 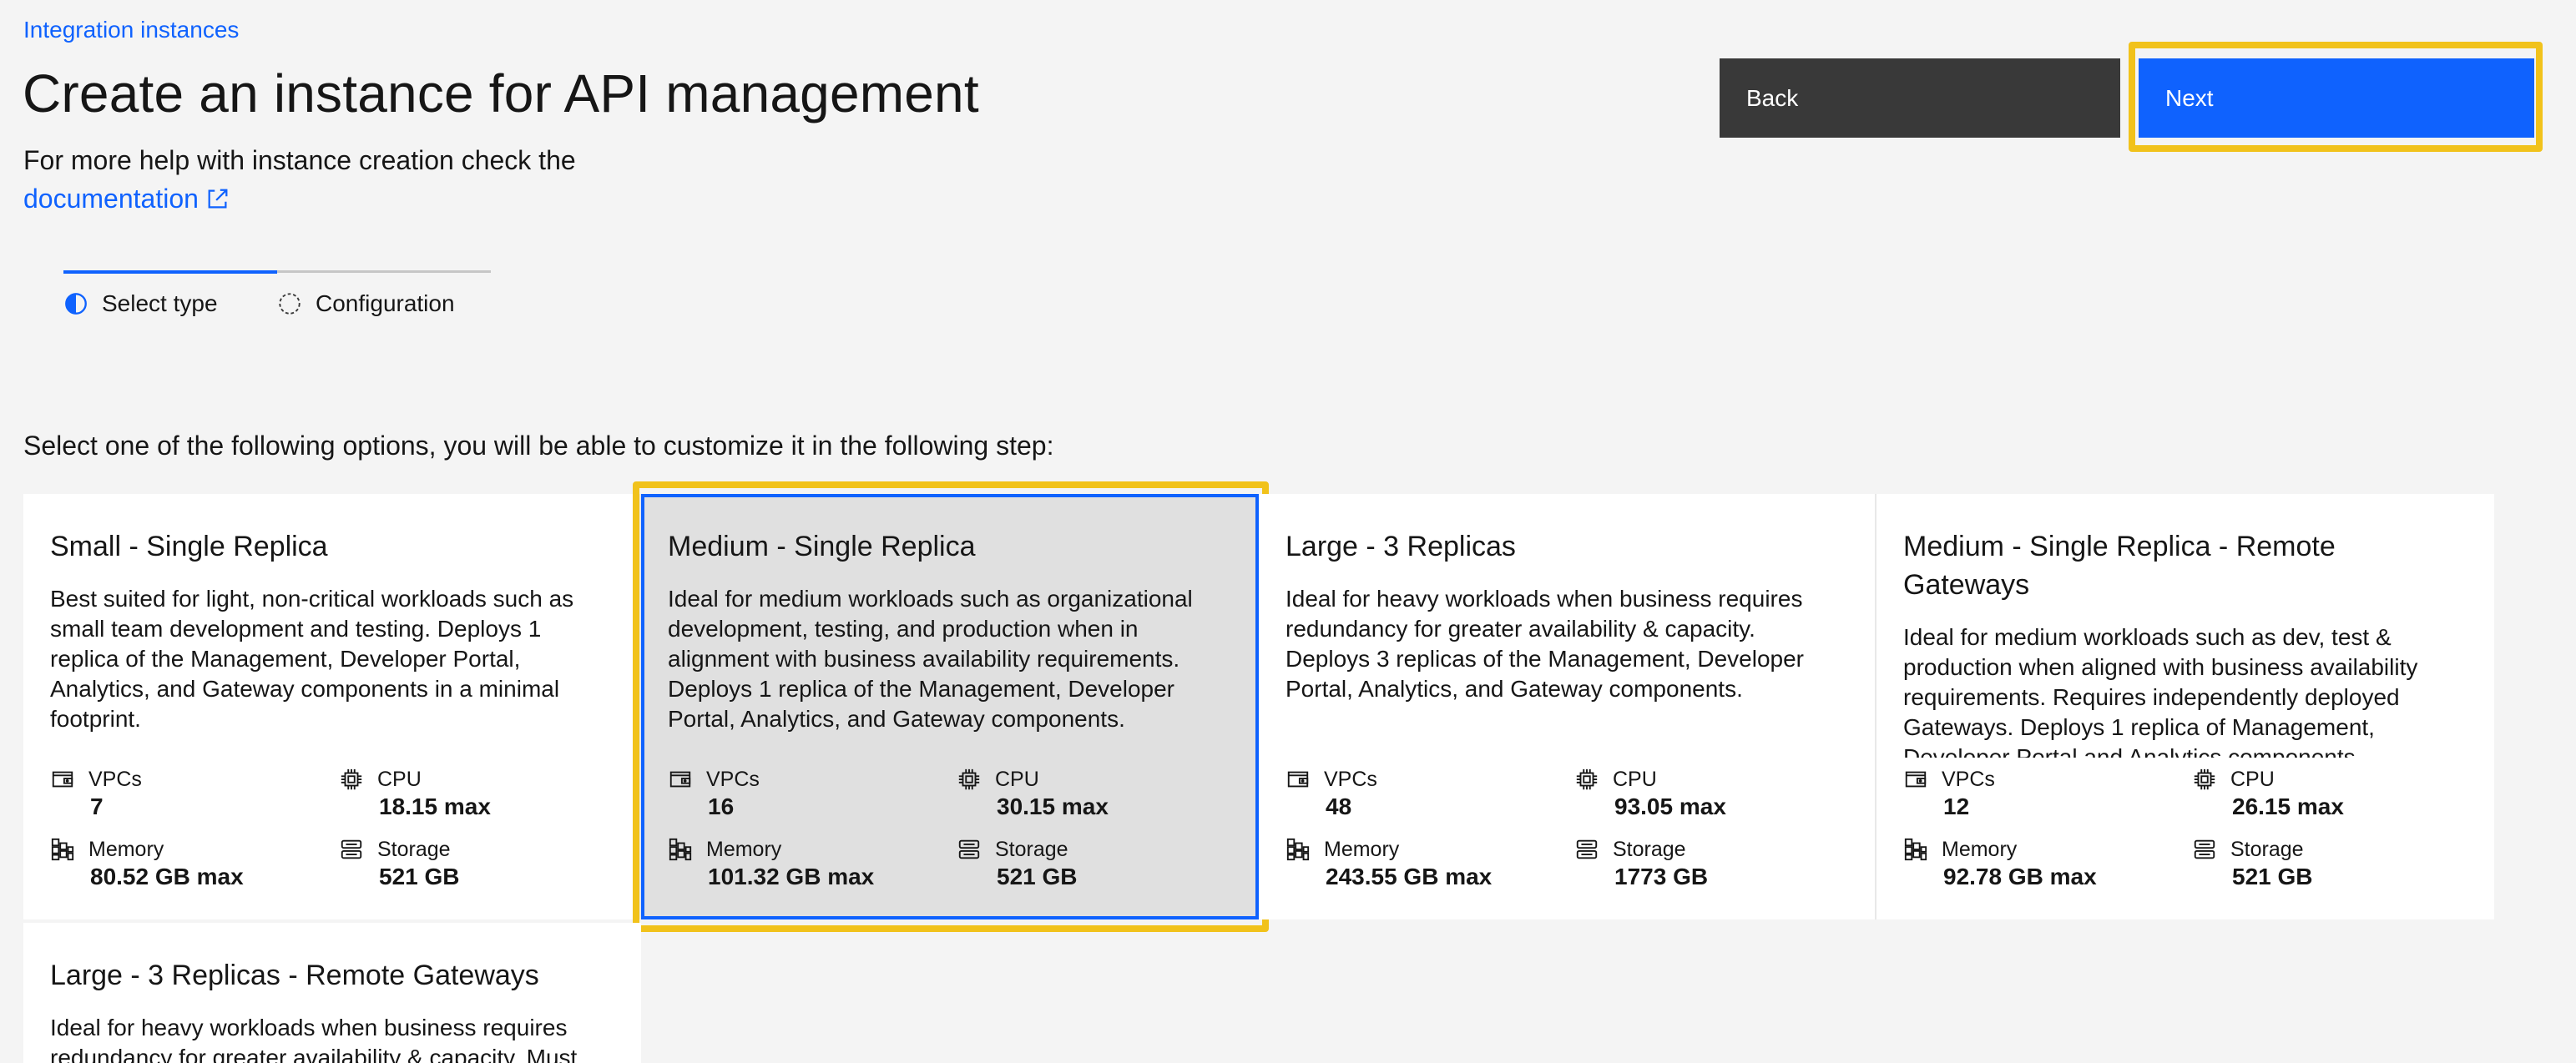 I want to click on page-title: Create an instance for API management, so click(x=501, y=93).